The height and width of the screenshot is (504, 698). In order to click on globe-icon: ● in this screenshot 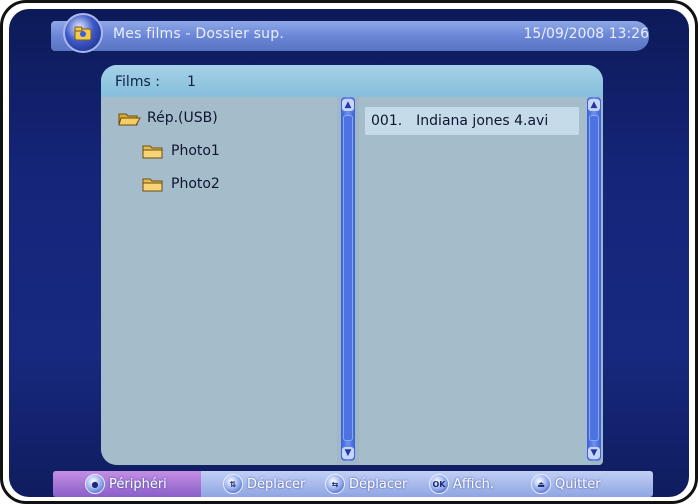, I will do `click(95, 484)`.